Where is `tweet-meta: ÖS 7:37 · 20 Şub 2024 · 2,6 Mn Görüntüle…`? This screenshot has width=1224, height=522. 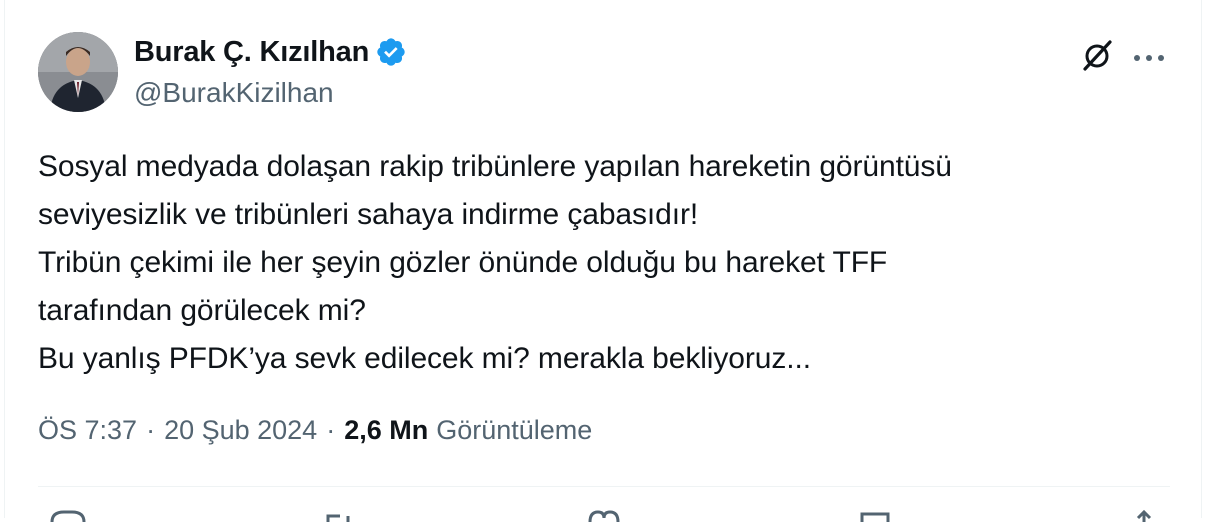 tweet-meta: ÖS 7:37 · 20 Şub 2024 · 2,6 Mn Görüntüle… is located at coordinates (315, 430).